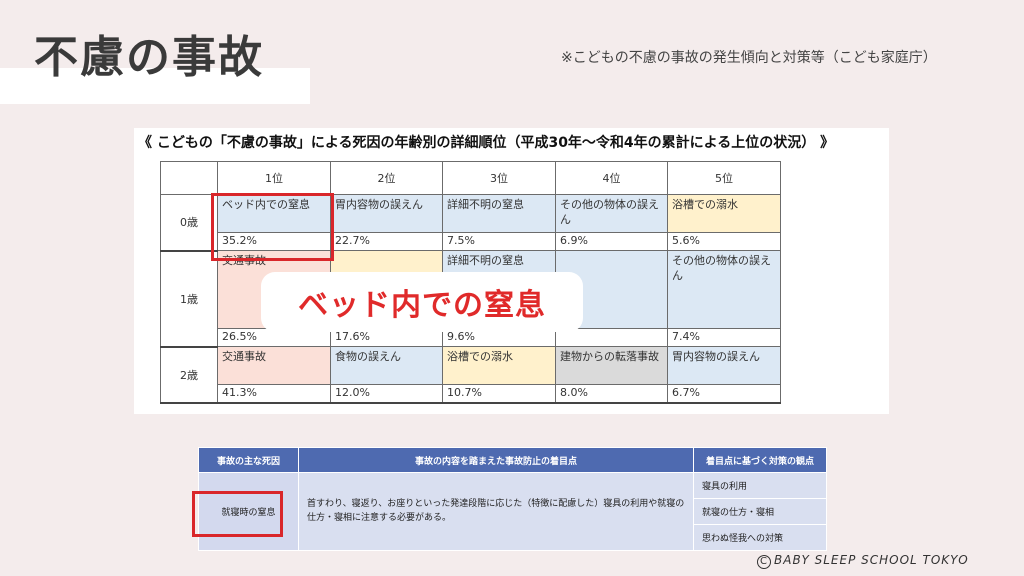  Describe the element at coordinates (611, 365) in the screenshot. I see `cause-cell: 建物からの転落事故` at that location.